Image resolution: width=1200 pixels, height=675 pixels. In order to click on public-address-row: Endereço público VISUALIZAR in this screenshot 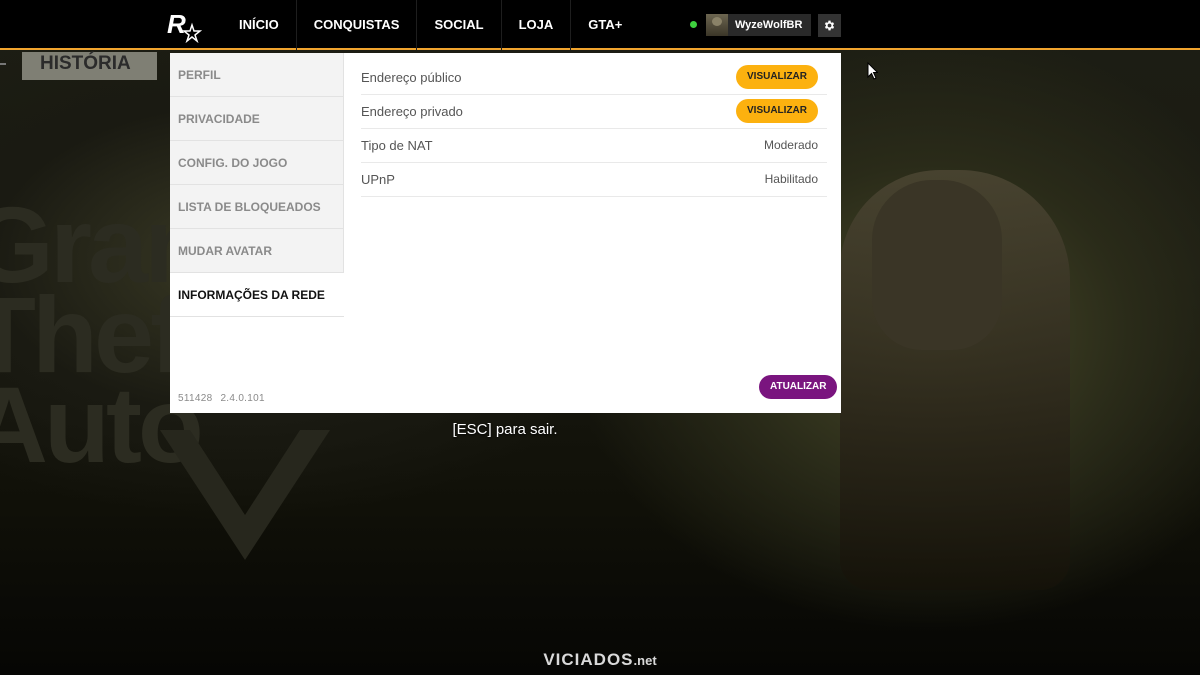, I will do `click(594, 78)`.